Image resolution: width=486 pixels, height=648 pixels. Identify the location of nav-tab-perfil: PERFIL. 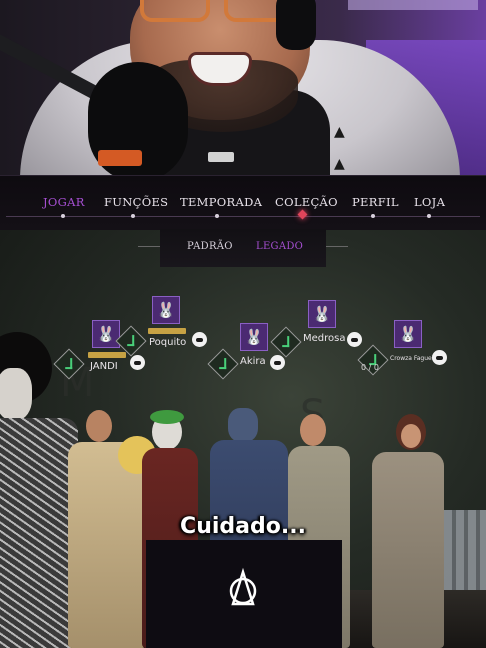
(375, 202).